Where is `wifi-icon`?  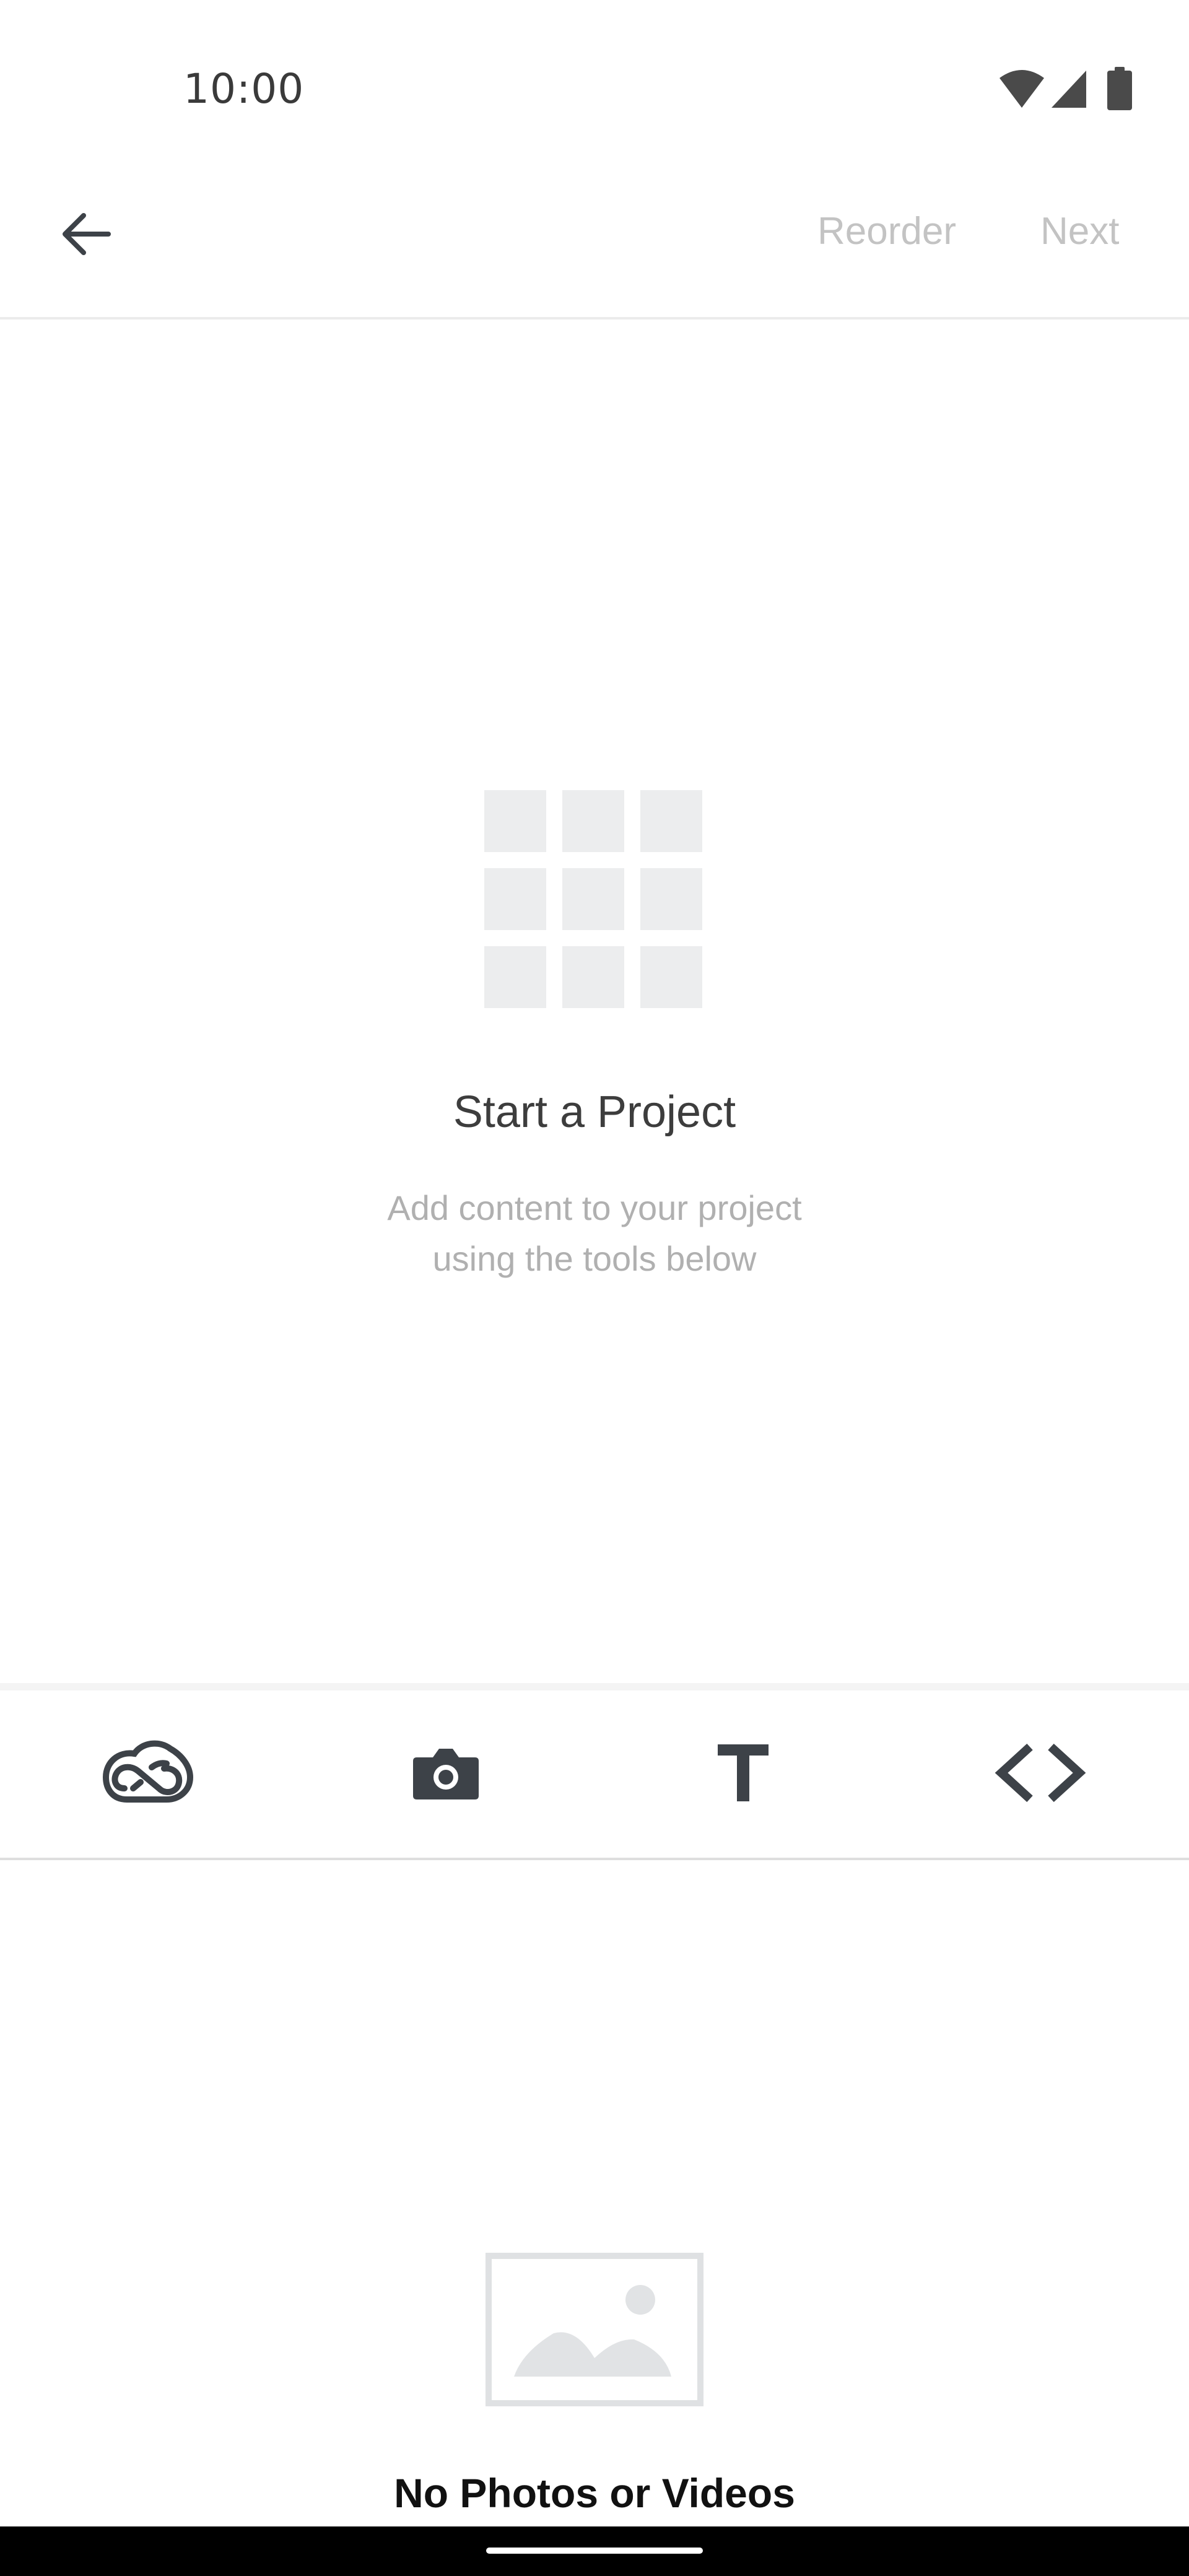 wifi-icon is located at coordinates (1021, 90).